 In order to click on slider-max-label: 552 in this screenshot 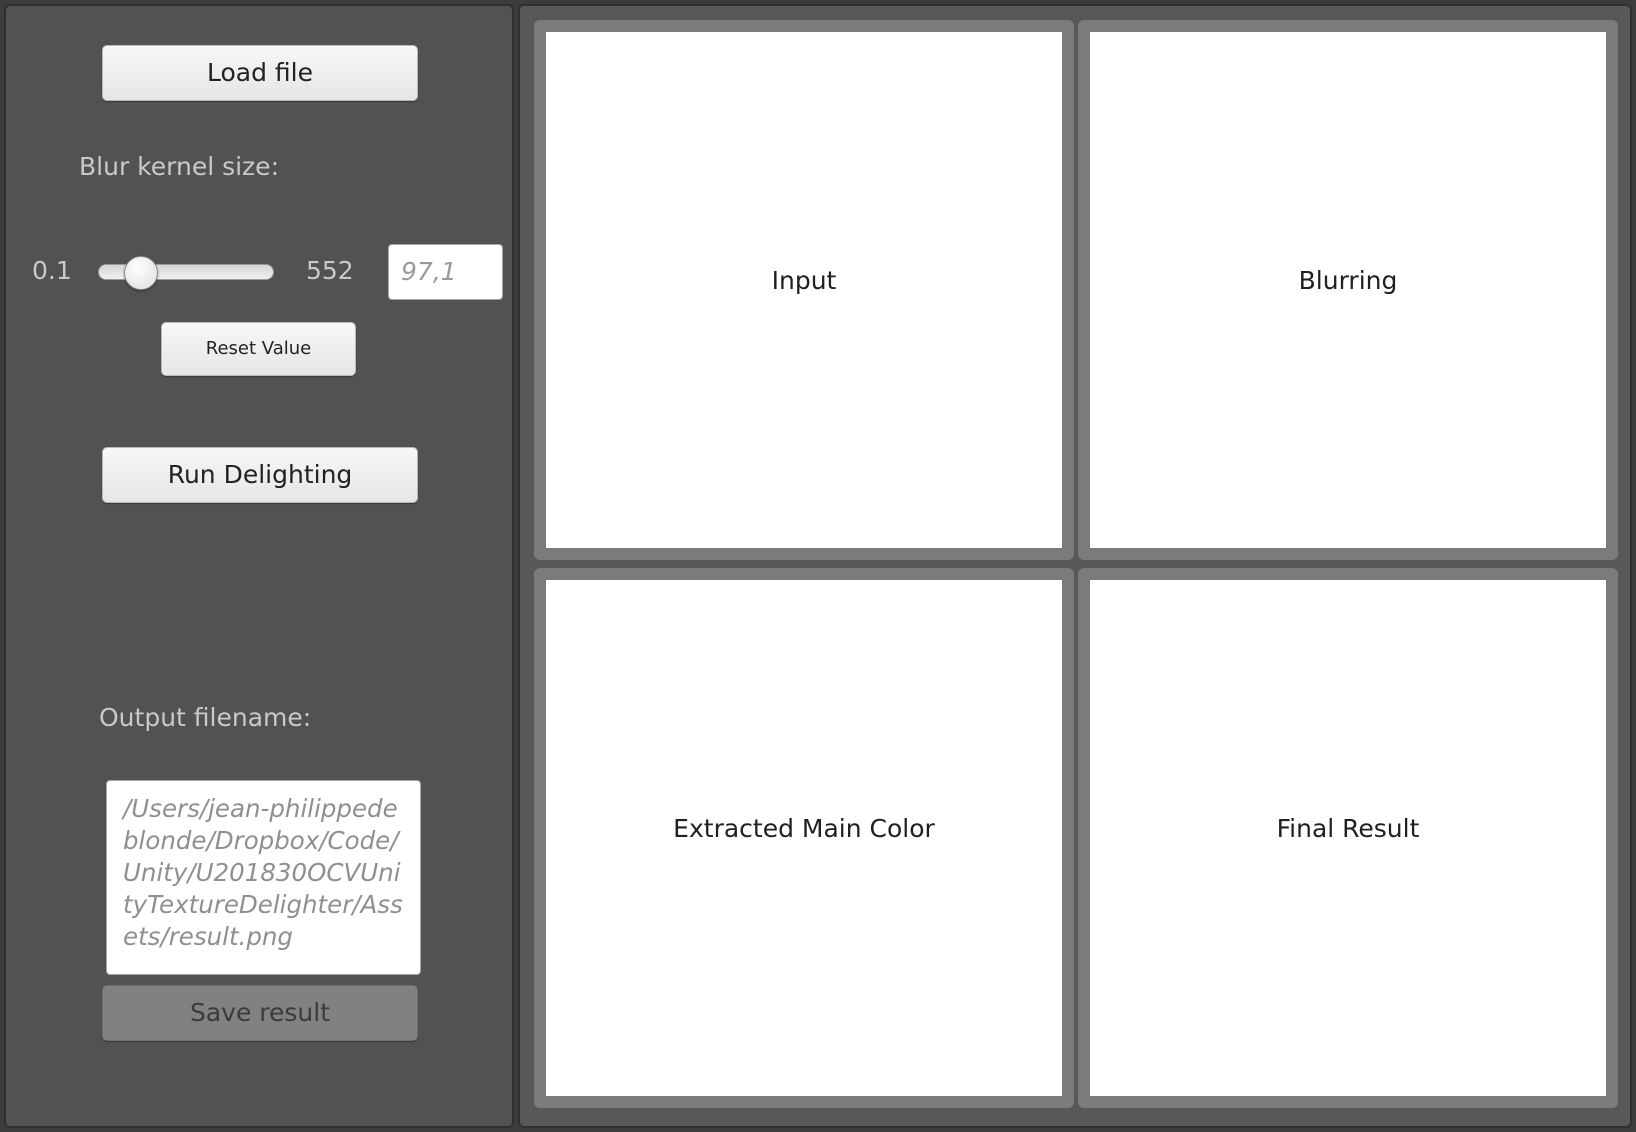, I will do `click(330, 270)`.